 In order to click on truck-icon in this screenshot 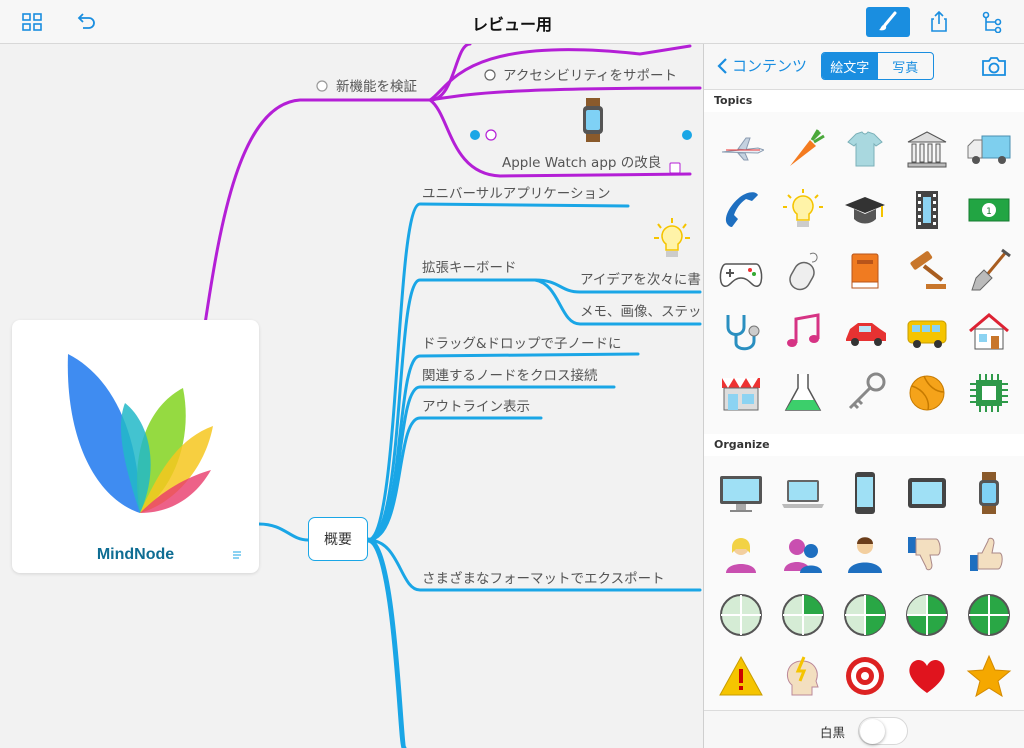, I will do `click(989, 148)`.